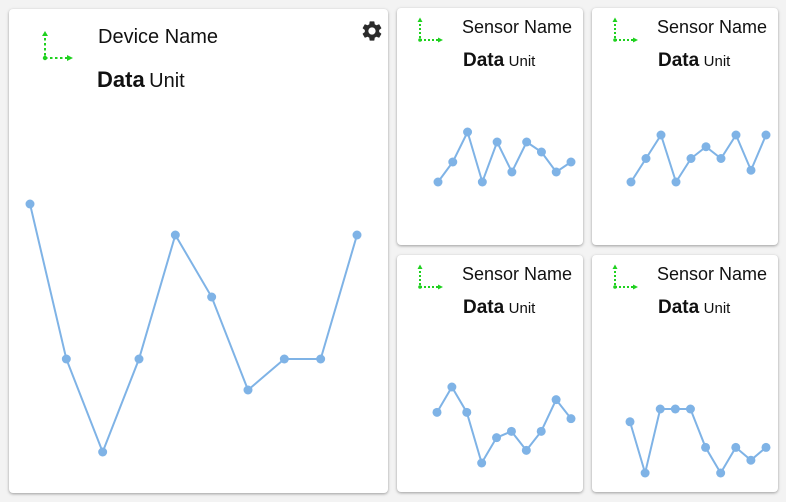 The width and height of the screenshot is (786, 502). I want to click on device-name: Device Name, so click(158, 37).